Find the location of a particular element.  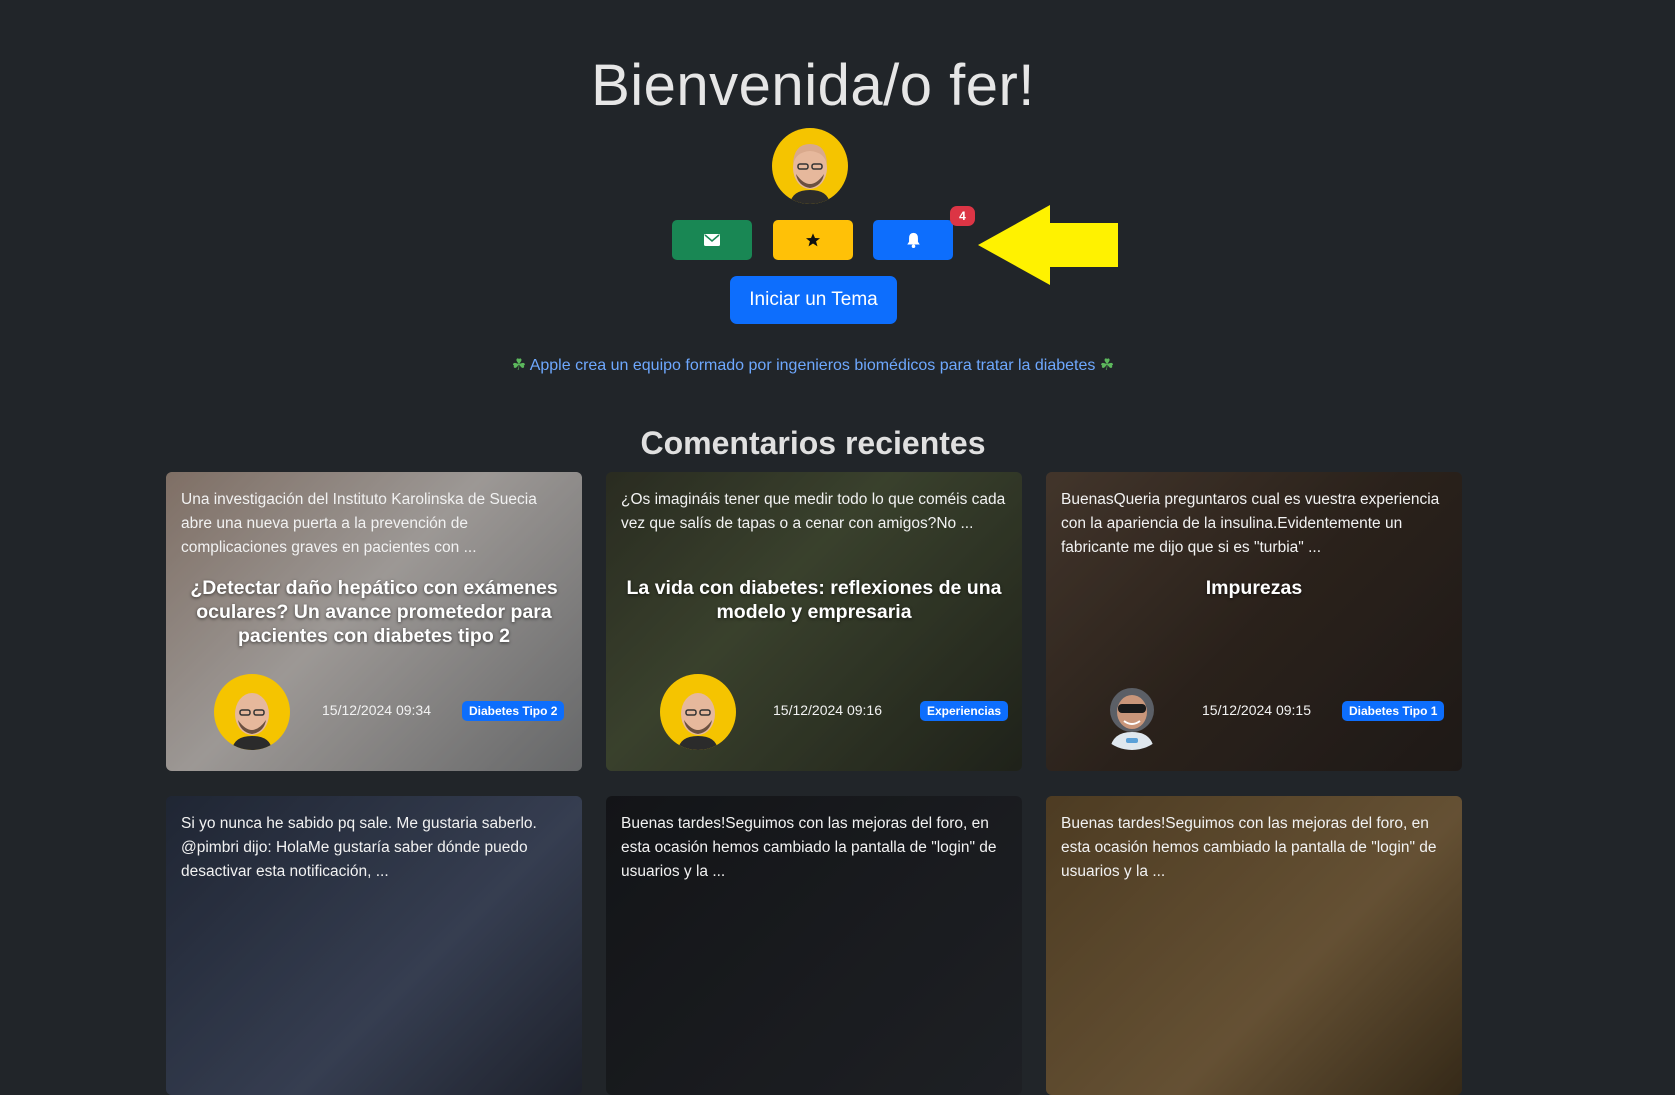

start-topic-button: Iniciar un Tema is located at coordinates (813, 300).